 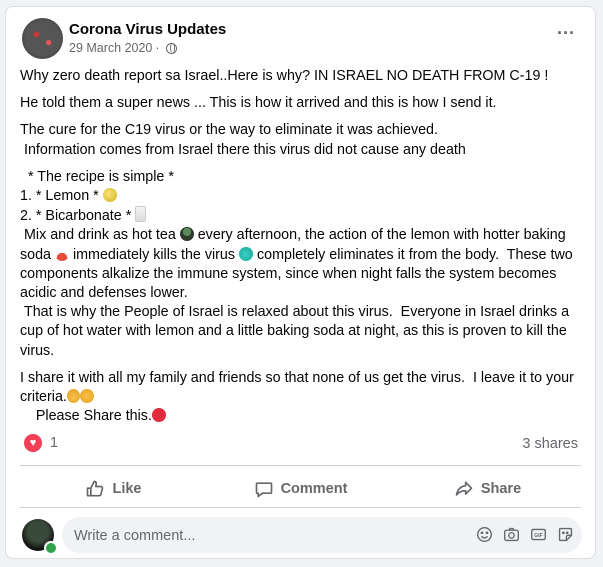 What do you see at coordinates (54, 443) in the screenshot?
I see `reaction-count: 1` at bounding box center [54, 443].